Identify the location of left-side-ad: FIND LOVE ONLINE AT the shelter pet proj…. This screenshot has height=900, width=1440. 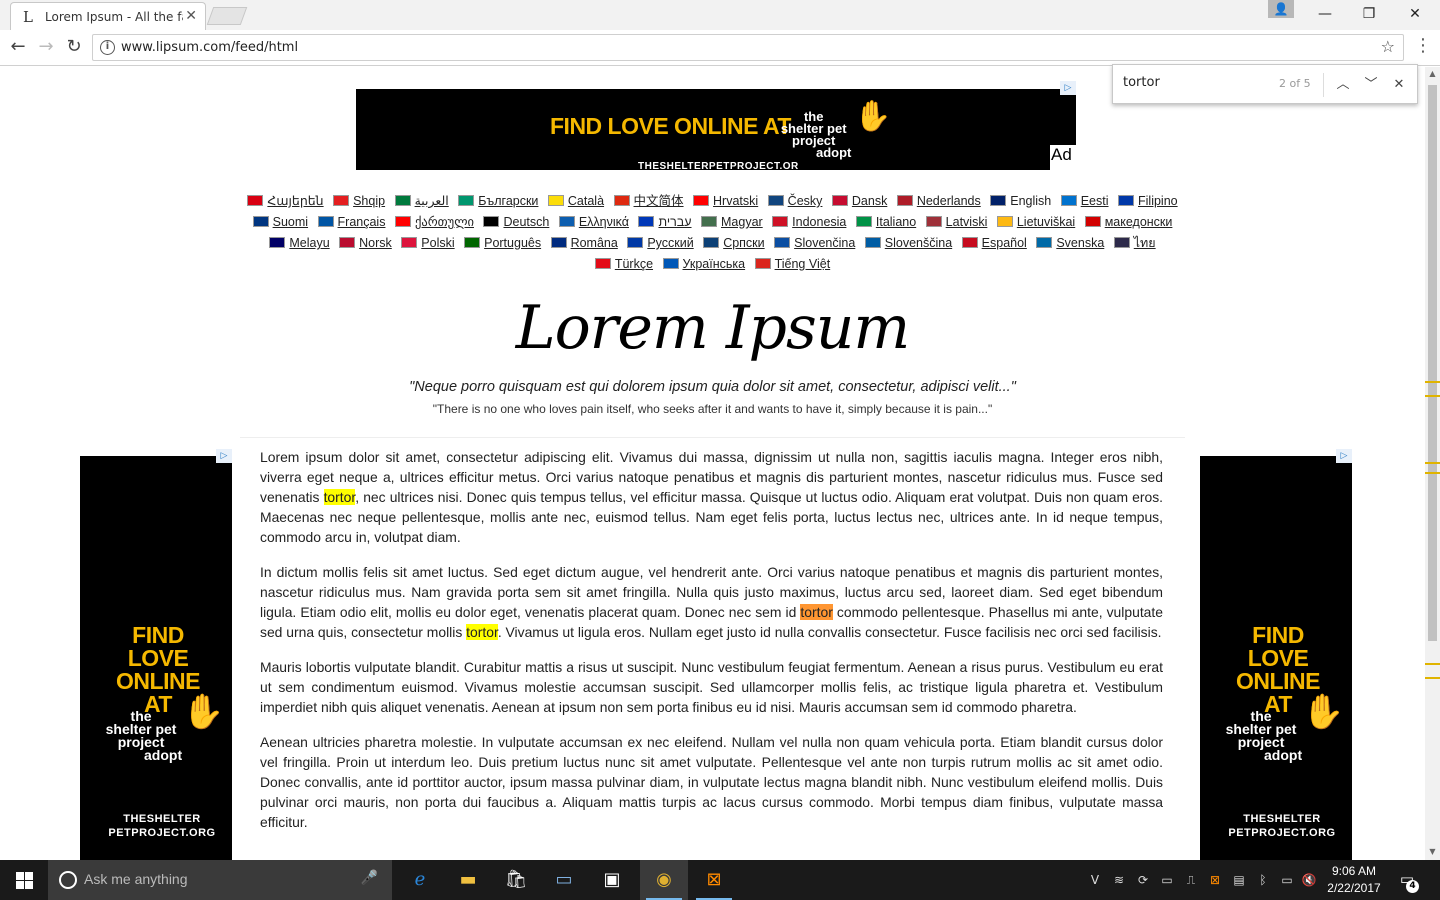
(156, 658).